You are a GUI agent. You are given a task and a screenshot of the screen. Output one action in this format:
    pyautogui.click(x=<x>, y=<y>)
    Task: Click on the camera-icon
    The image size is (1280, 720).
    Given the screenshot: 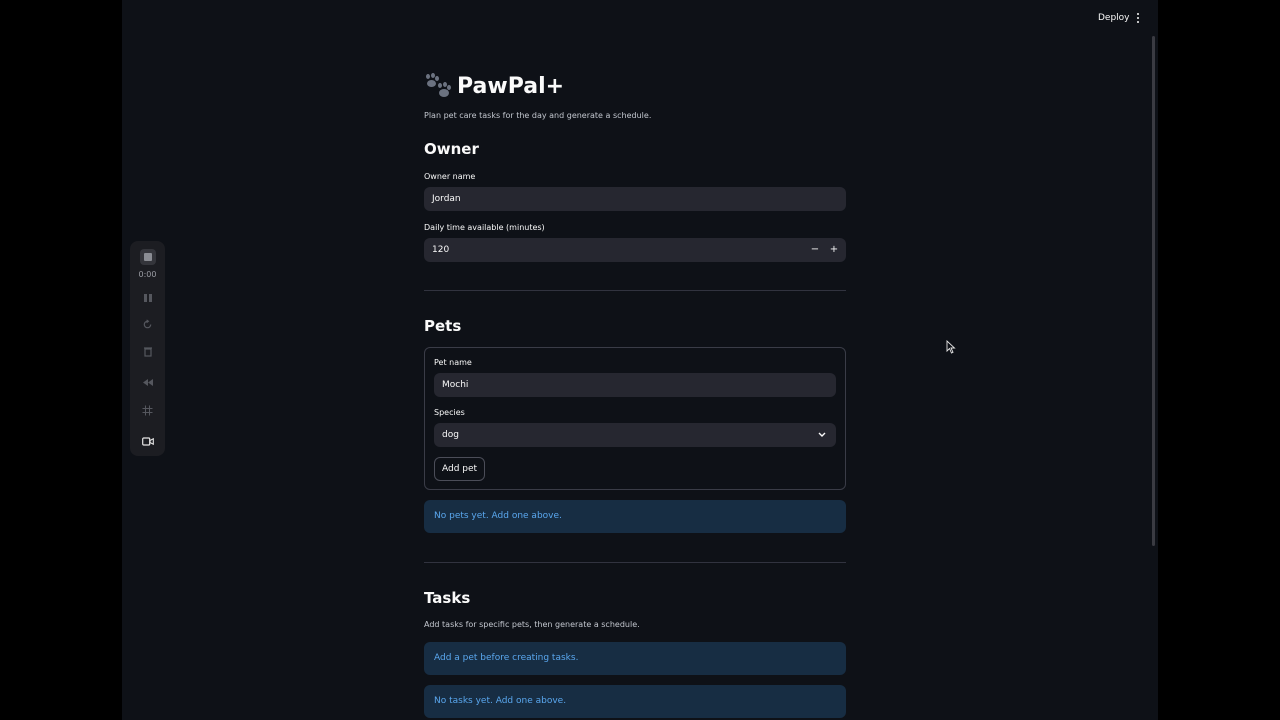 What is the action you would take?
    pyautogui.click(x=147, y=441)
    